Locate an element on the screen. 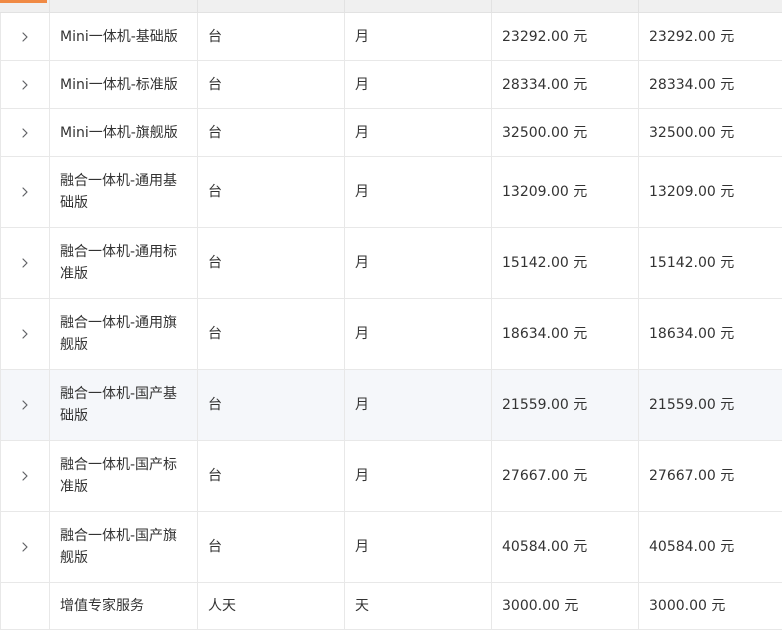  total-price: 27667.00 元 is located at coordinates (710, 476).